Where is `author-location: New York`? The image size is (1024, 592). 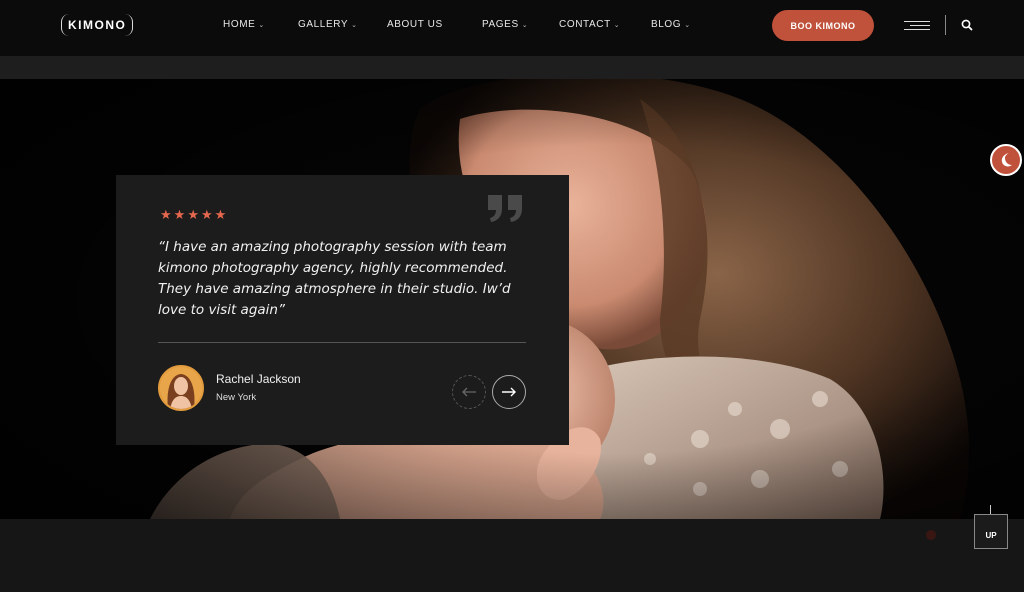 author-location: New York is located at coordinates (236, 397).